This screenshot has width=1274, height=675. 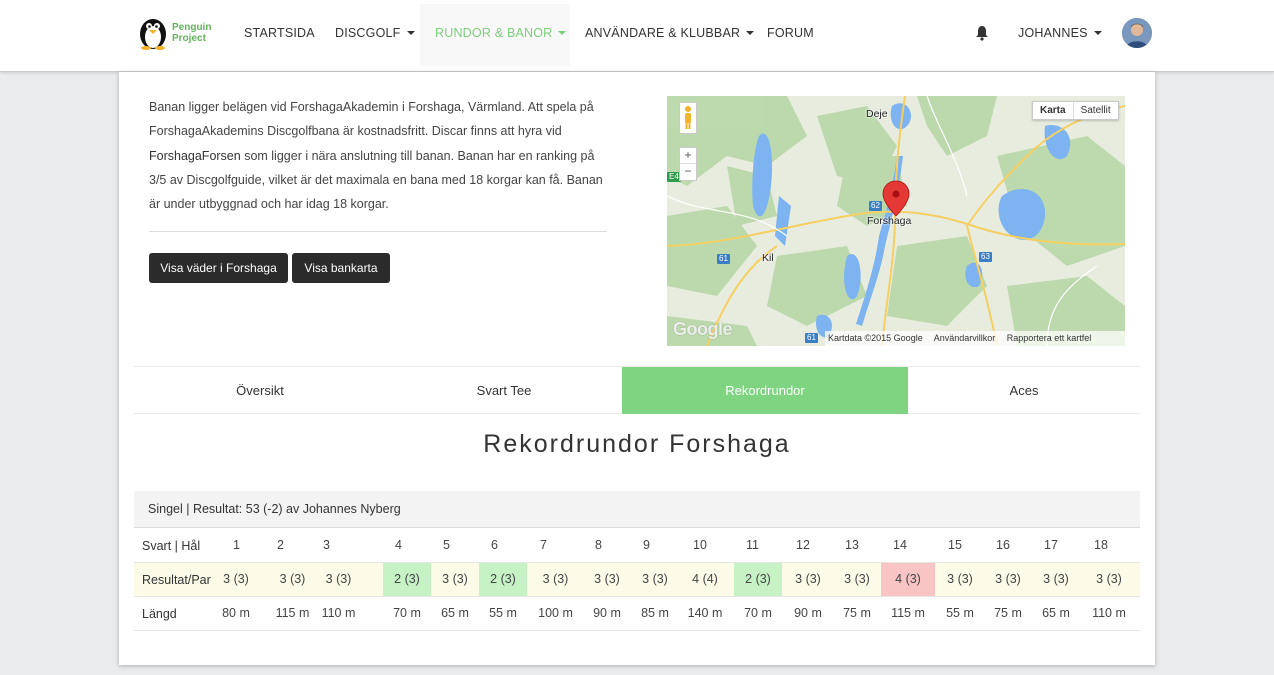 I want to click on zoom-in-button: +, so click(x=688, y=156).